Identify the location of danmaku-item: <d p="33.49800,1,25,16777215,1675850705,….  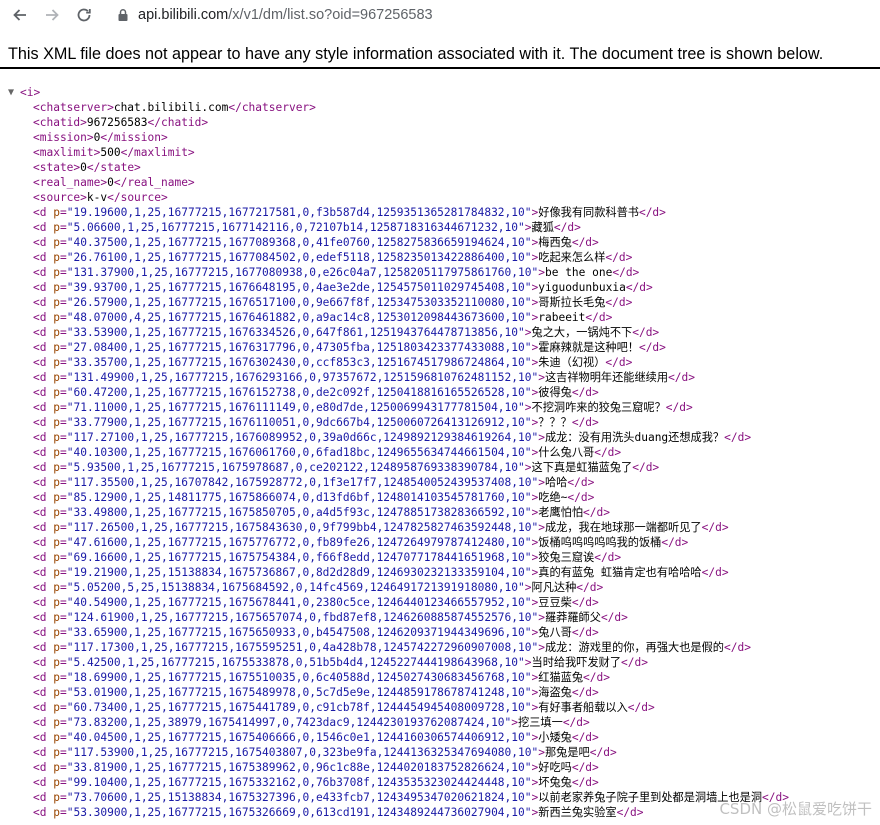
(321, 512).